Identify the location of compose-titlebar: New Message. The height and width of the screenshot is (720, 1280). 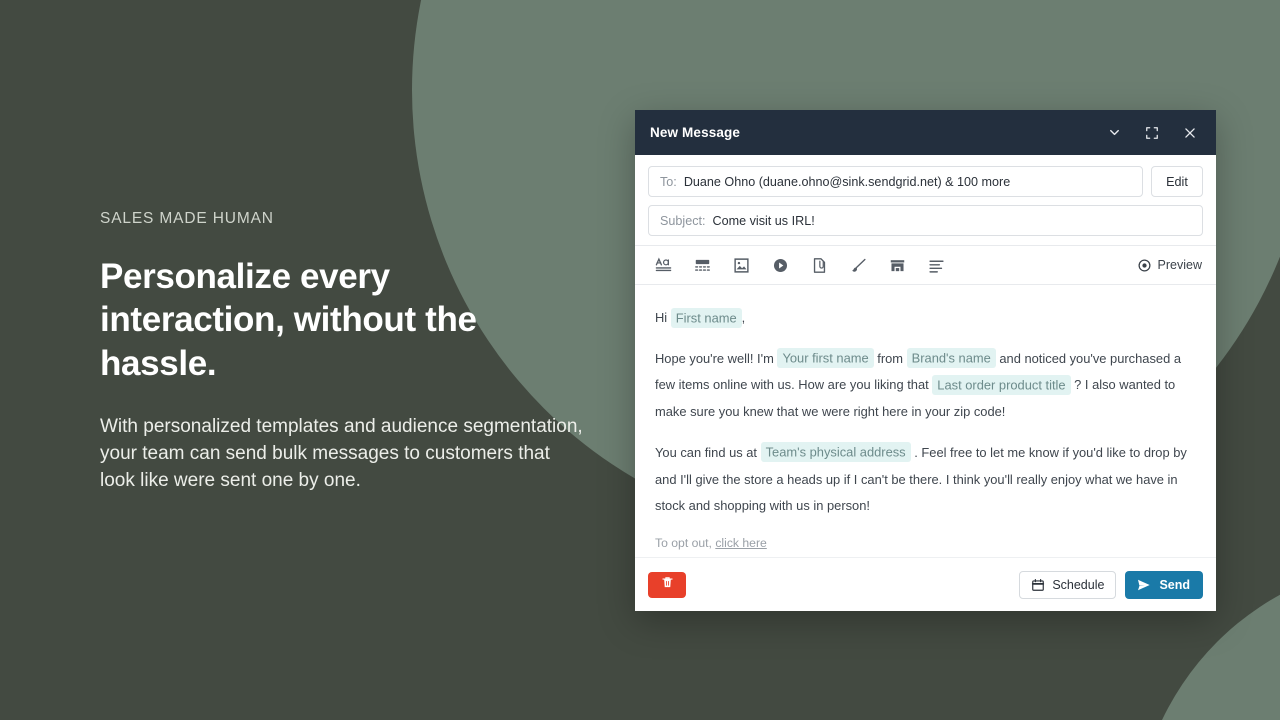
(925, 132).